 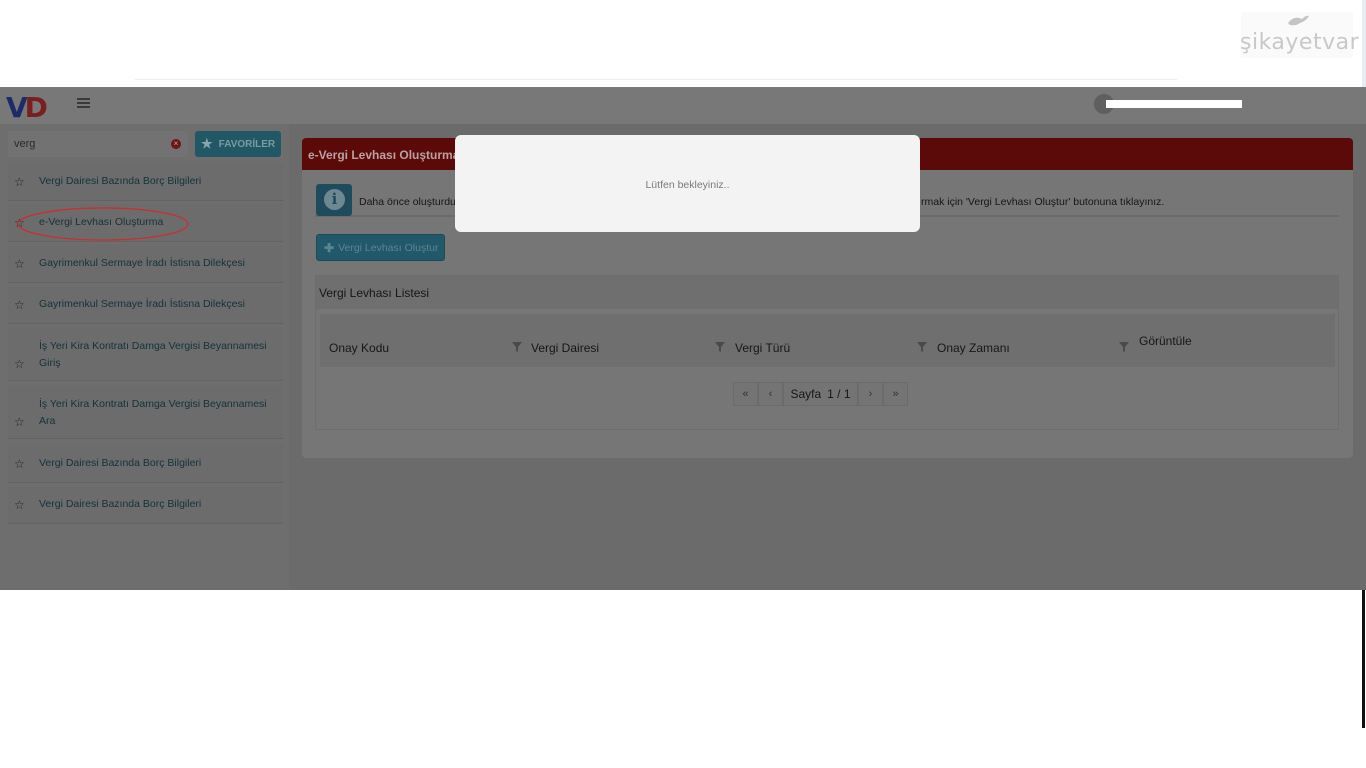 What do you see at coordinates (770, 394) in the screenshot?
I see `prev-page-button: ‹` at bounding box center [770, 394].